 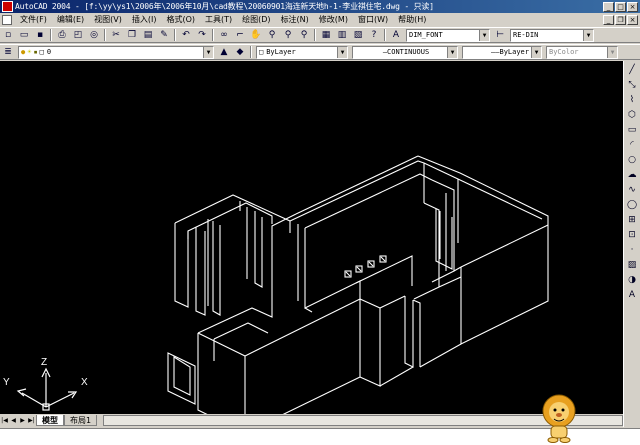 What do you see at coordinates (202, 35) in the screenshot?
I see `redo-icon: ↷` at bounding box center [202, 35].